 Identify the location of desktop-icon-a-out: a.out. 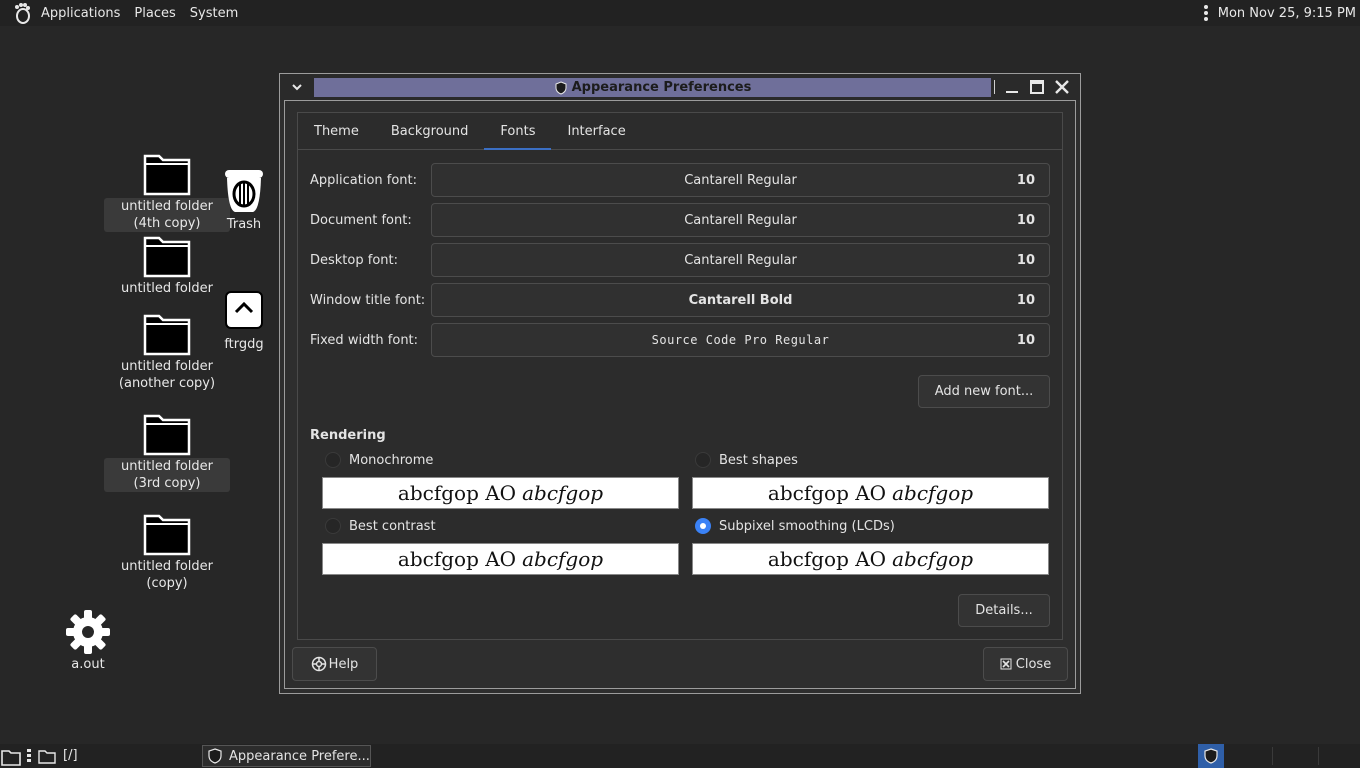
(88, 640).